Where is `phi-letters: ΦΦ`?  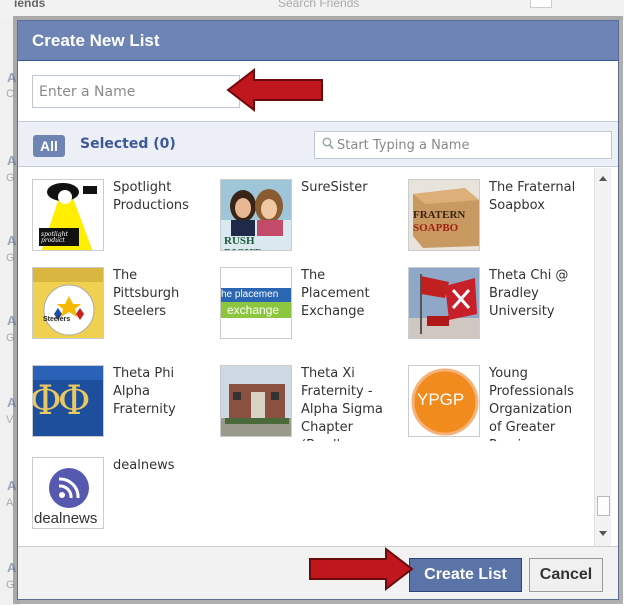 phi-letters: ΦΦ is located at coordinates (61, 401).